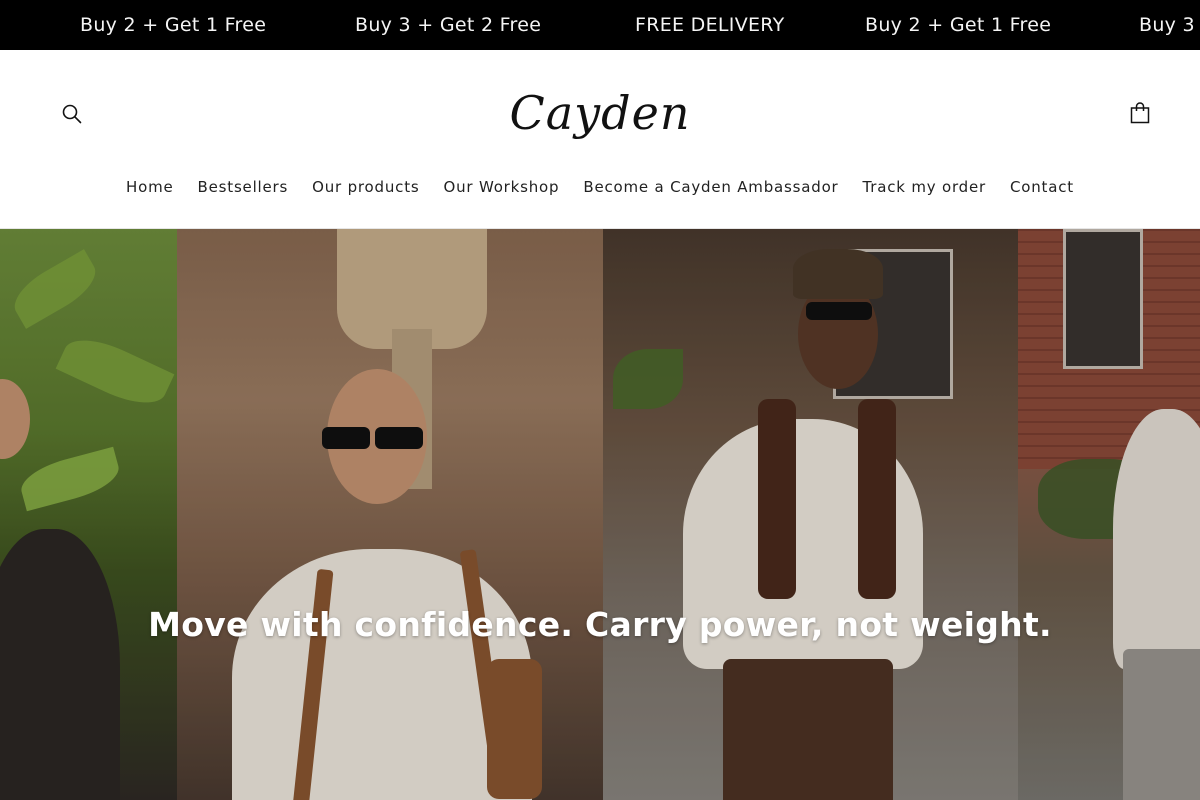  What do you see at coordinates (924, 187) in the screenshot?
I see `nav-item-track-order: Track my order` at bounding box center [924, 187].